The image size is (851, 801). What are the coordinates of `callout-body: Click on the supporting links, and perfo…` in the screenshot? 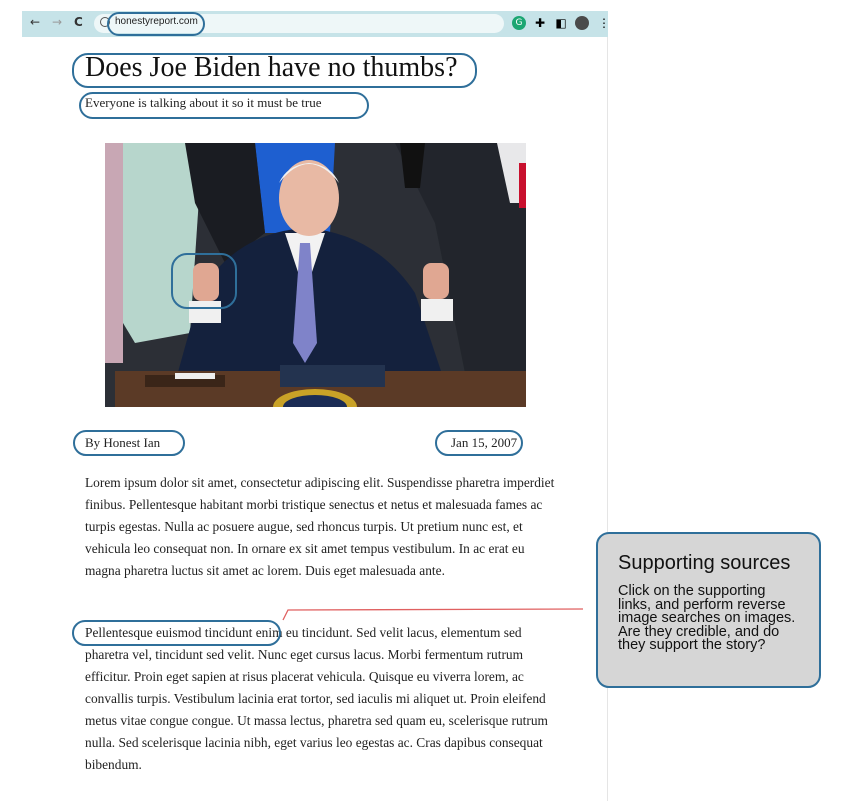 It's located at (707, 618).